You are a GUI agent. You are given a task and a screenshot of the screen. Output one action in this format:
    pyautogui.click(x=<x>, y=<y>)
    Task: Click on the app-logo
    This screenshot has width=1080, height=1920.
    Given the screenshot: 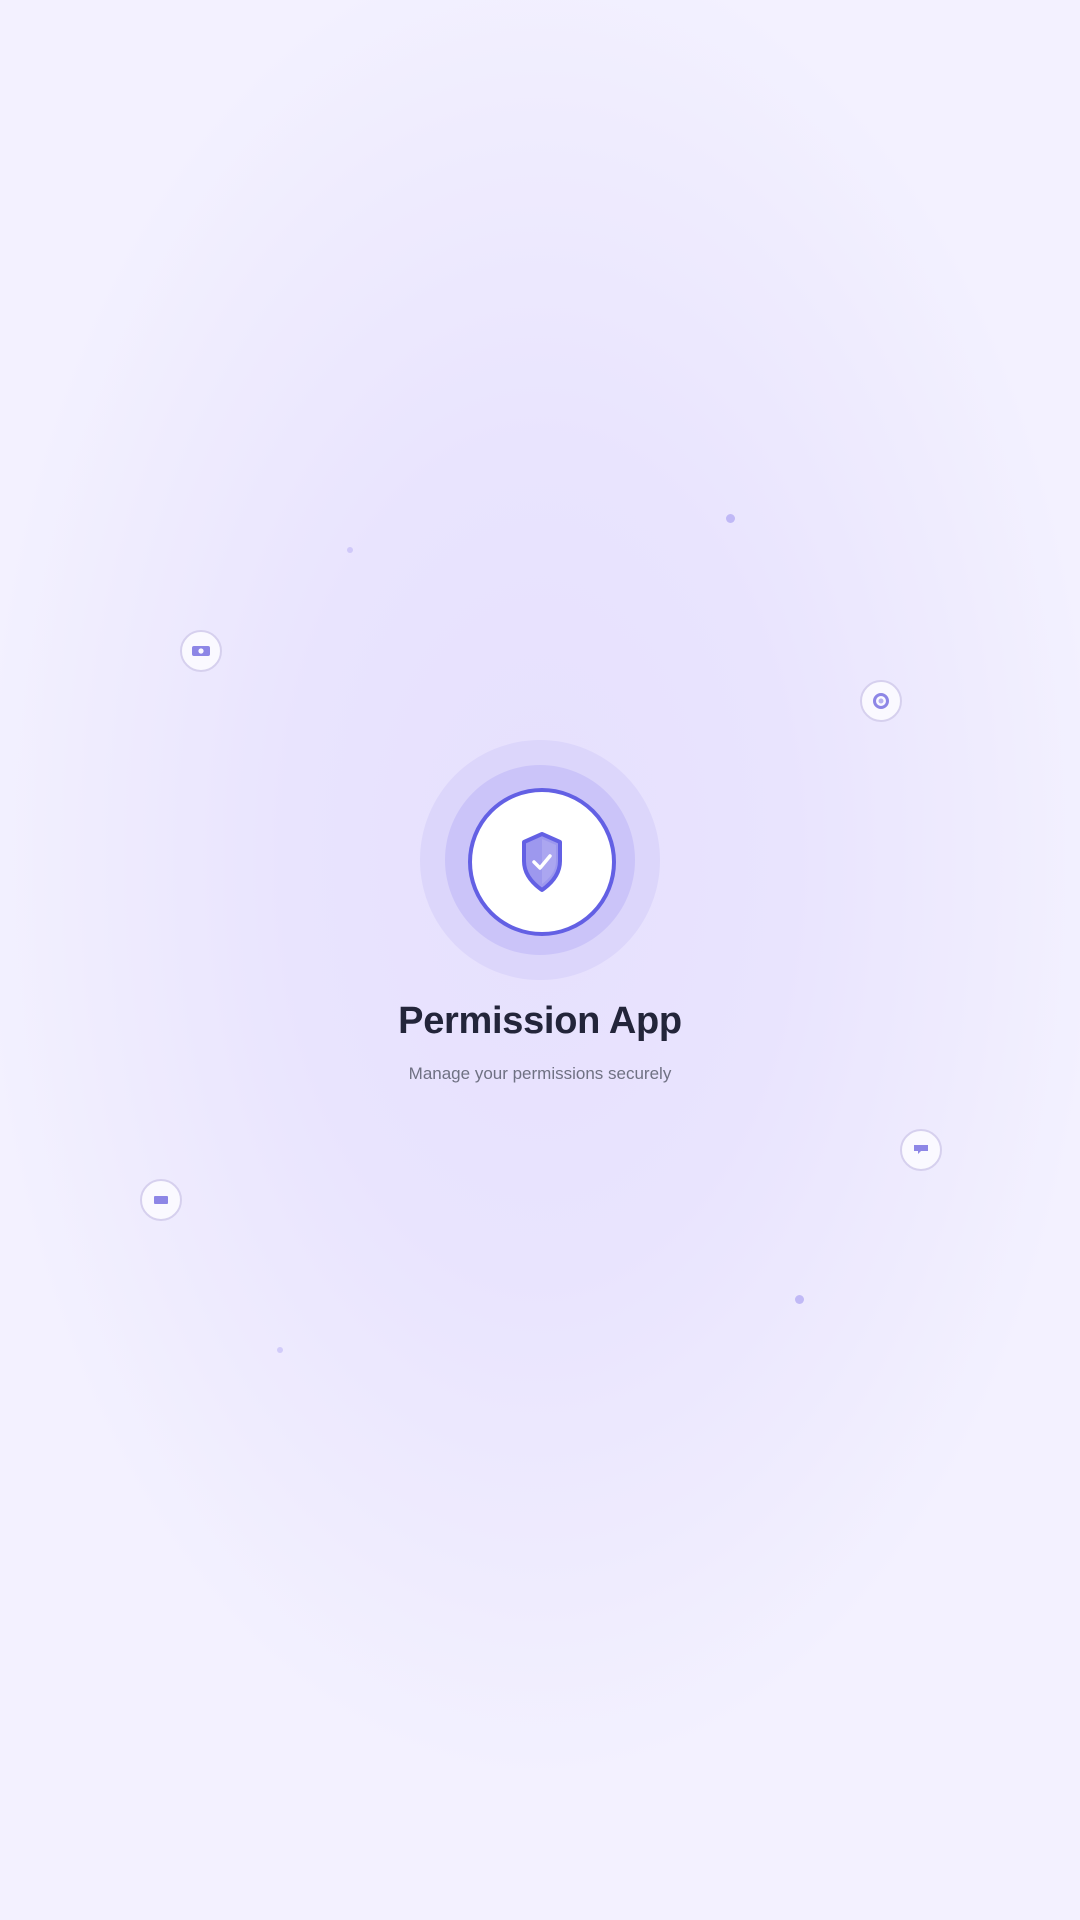 What is the action you would take?
    pyautogui.click(x=542, y=862)
    